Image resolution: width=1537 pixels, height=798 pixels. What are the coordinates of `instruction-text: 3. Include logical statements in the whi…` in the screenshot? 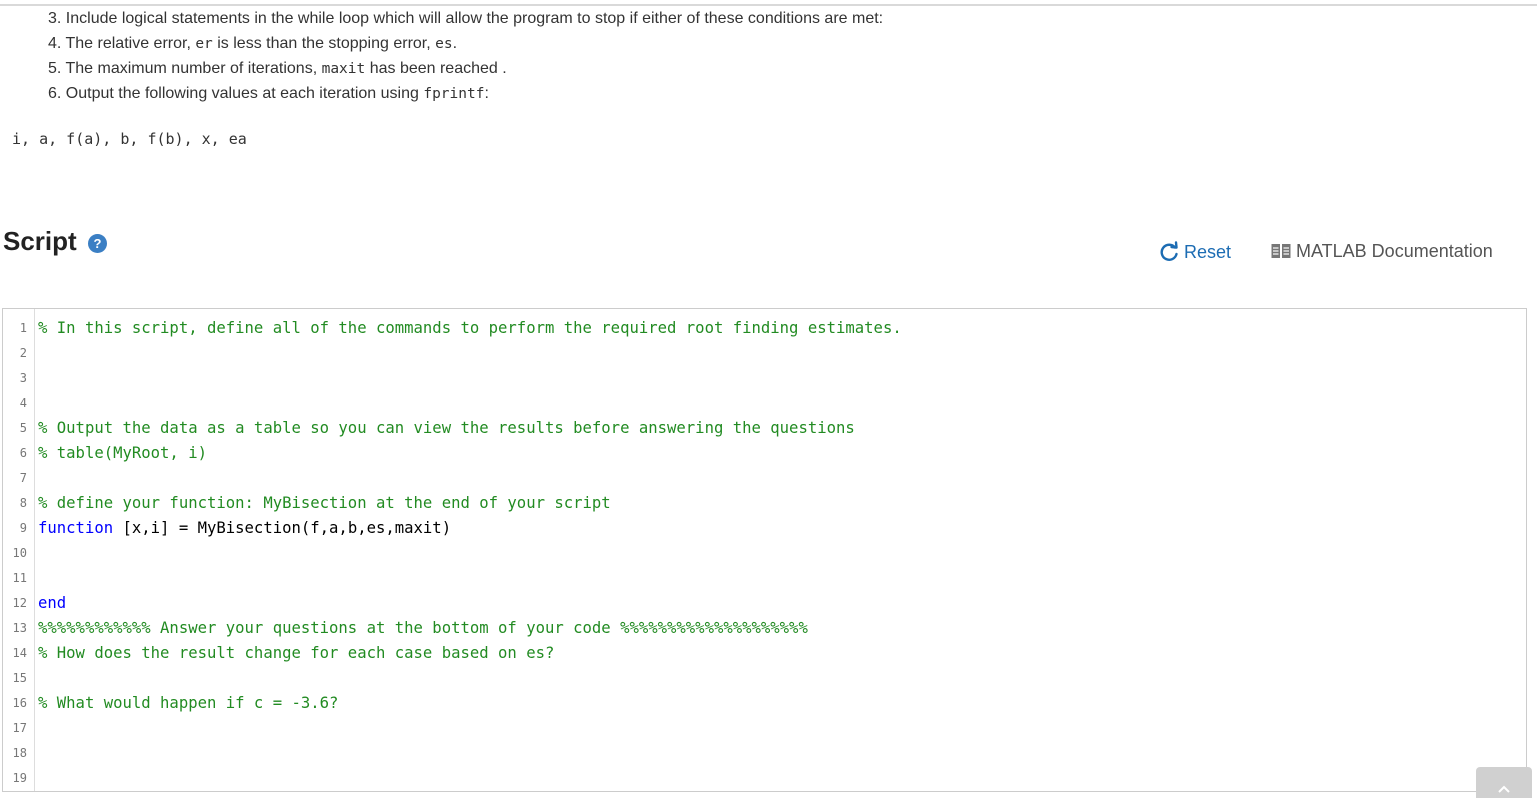 It's located at (466, 18).